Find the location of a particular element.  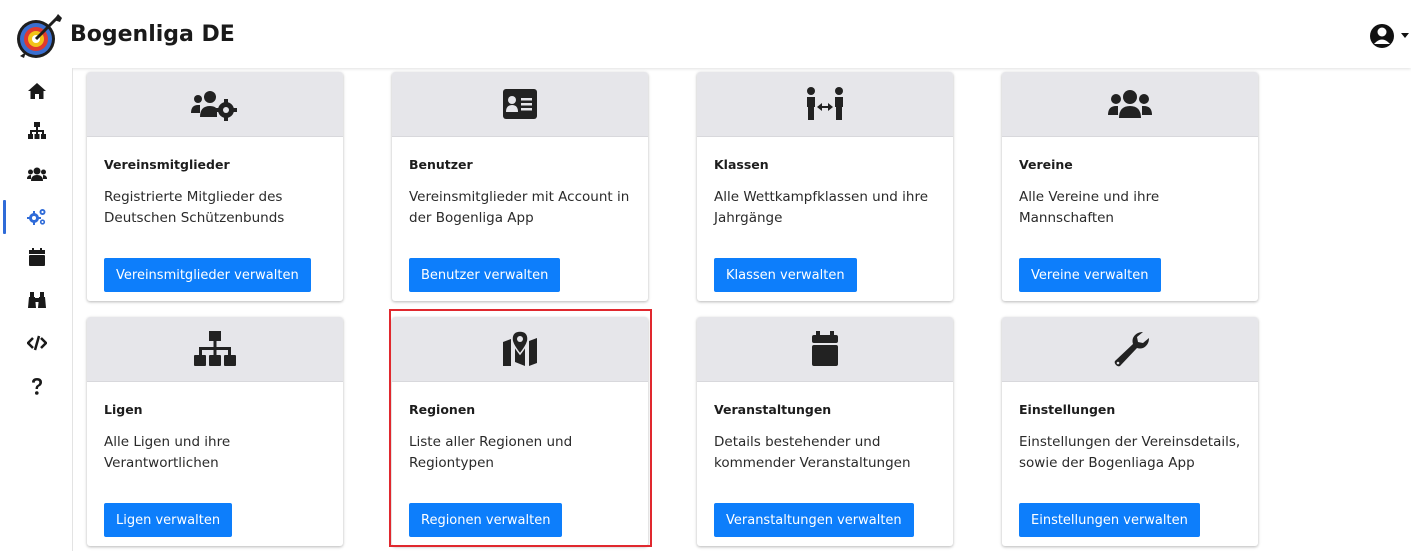

sidebar-item-hilfe is located at coordinates (36, 386).